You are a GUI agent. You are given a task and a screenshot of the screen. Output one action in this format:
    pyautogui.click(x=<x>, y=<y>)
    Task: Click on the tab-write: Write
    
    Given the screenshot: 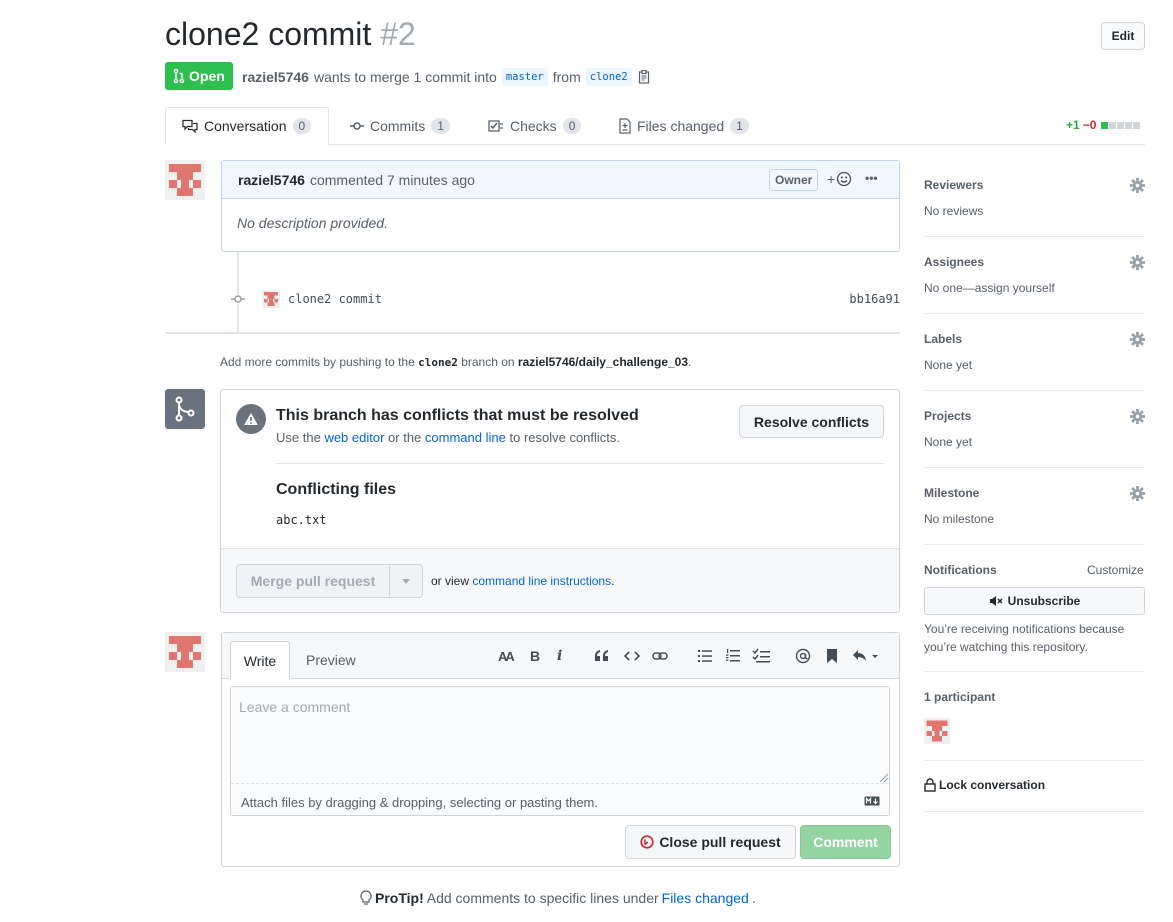 What is the action you would take?
    pyautogui.click(x=260, y=660)
    